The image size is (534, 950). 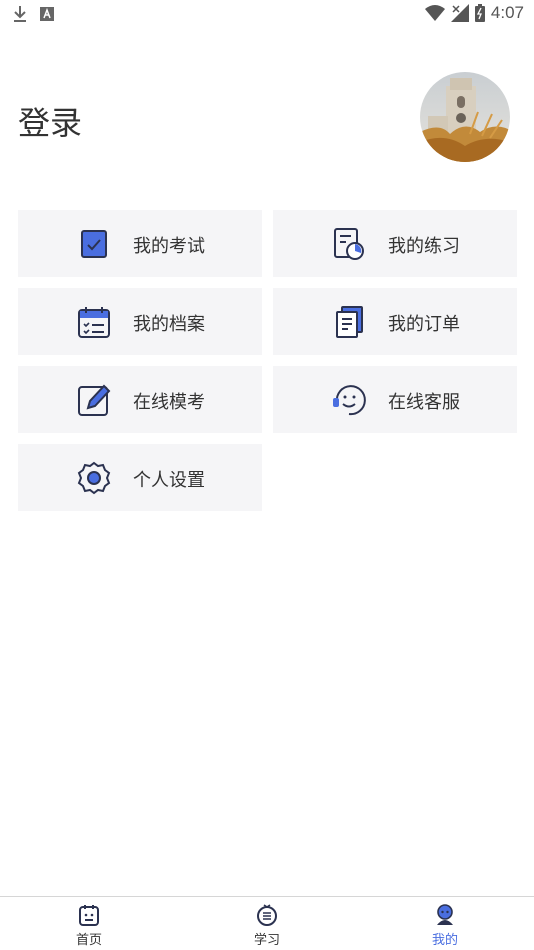 I want to click on signal-icon, so click(x=459, y=13).